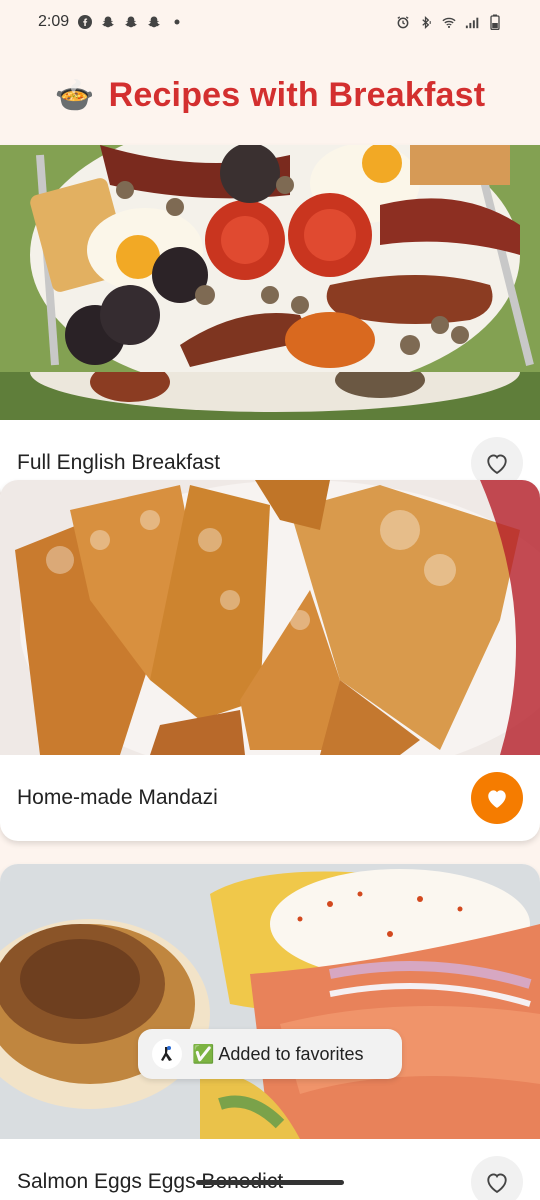 This screenshot has height=1200, width=540. Describe the element at coordinates (270, 22) in the screenshot. I see `status-bar: 2:09` at that location.